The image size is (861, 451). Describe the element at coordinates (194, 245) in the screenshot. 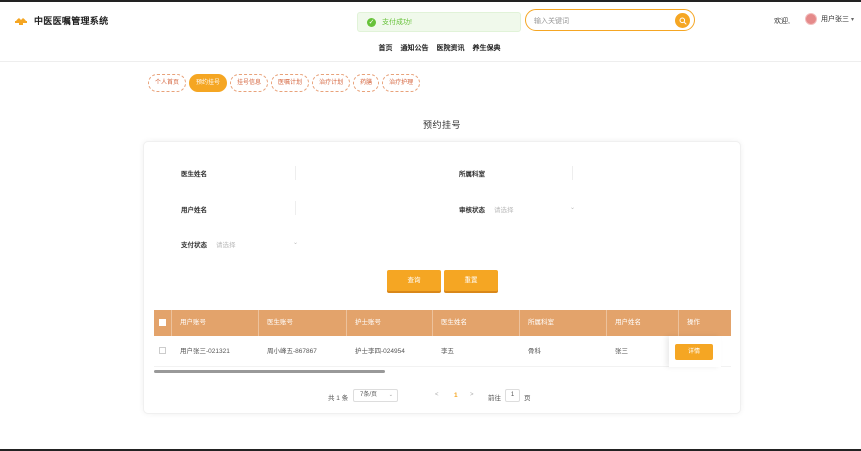

I see `payment-status-label: 支付状态` at that location.